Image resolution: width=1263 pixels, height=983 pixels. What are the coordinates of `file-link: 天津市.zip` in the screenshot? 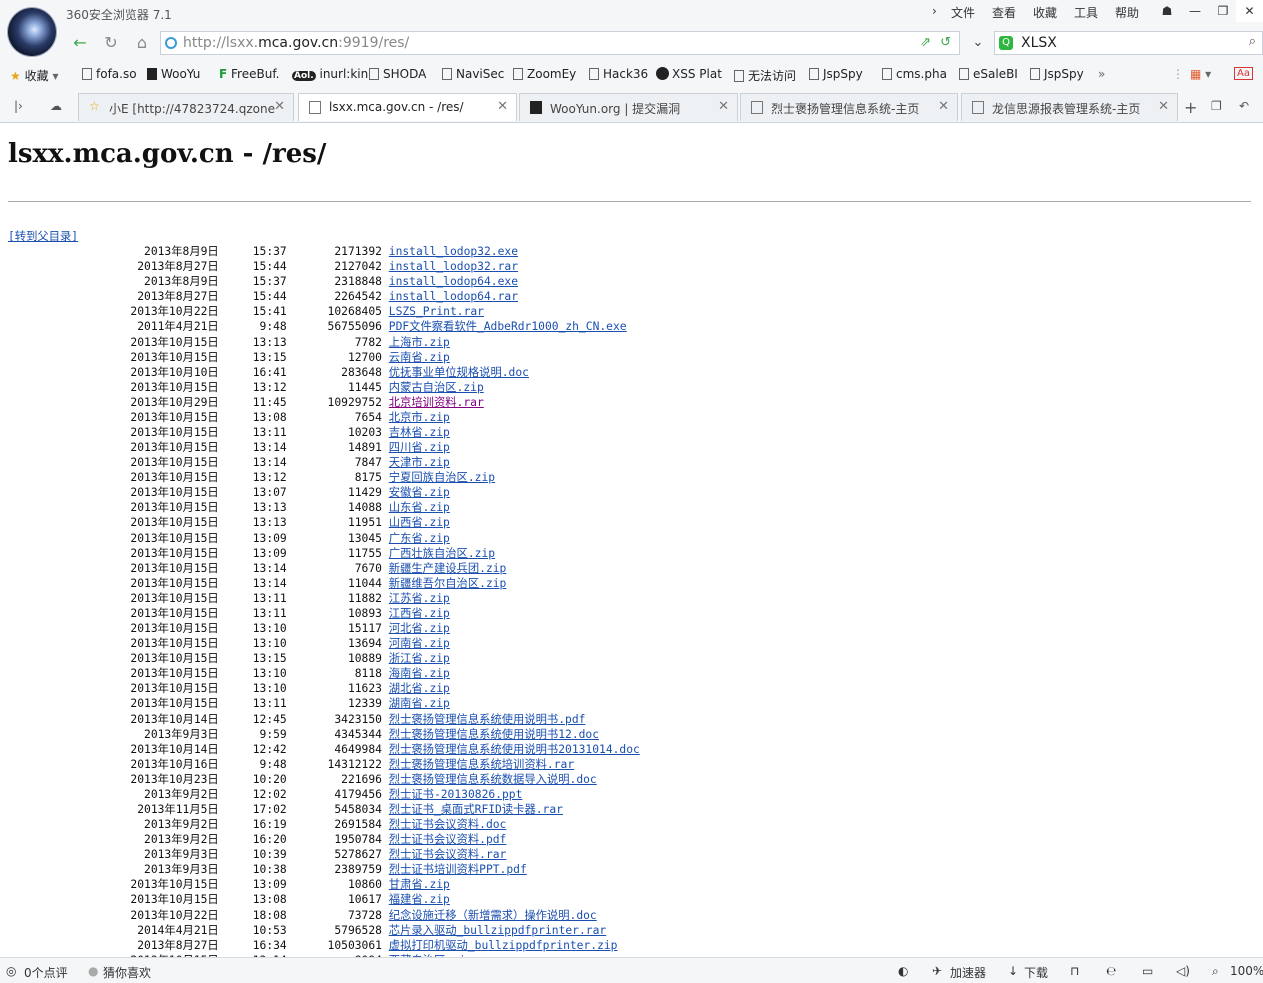 It's located at (419, 462).